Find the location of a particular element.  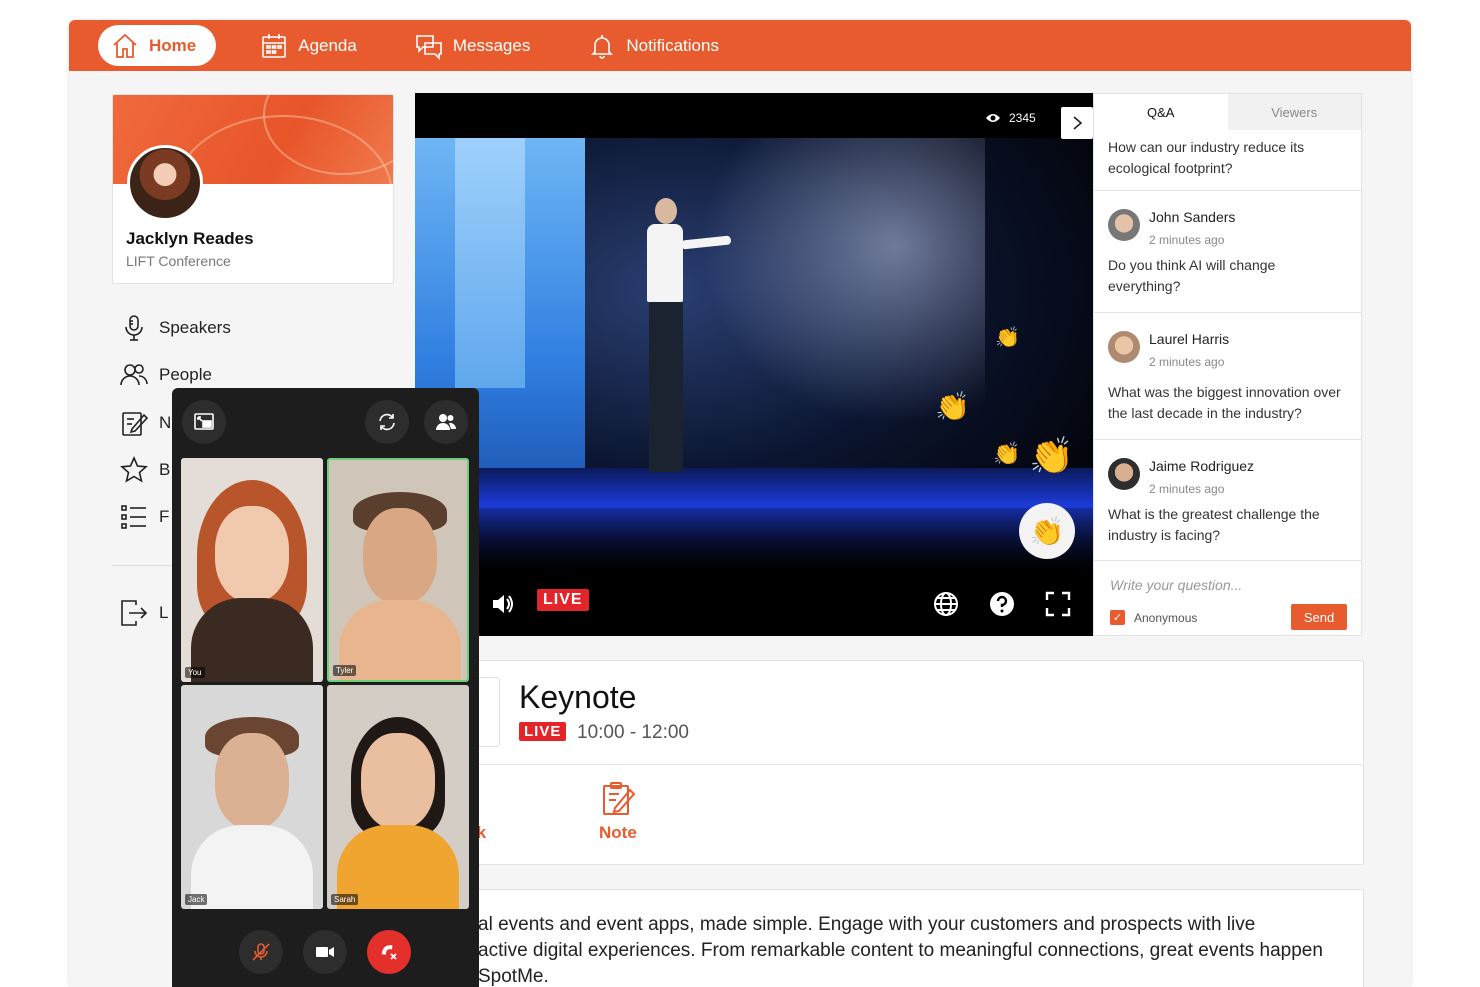

reaction-button: 👏 is located at coordinates (1047, 531).